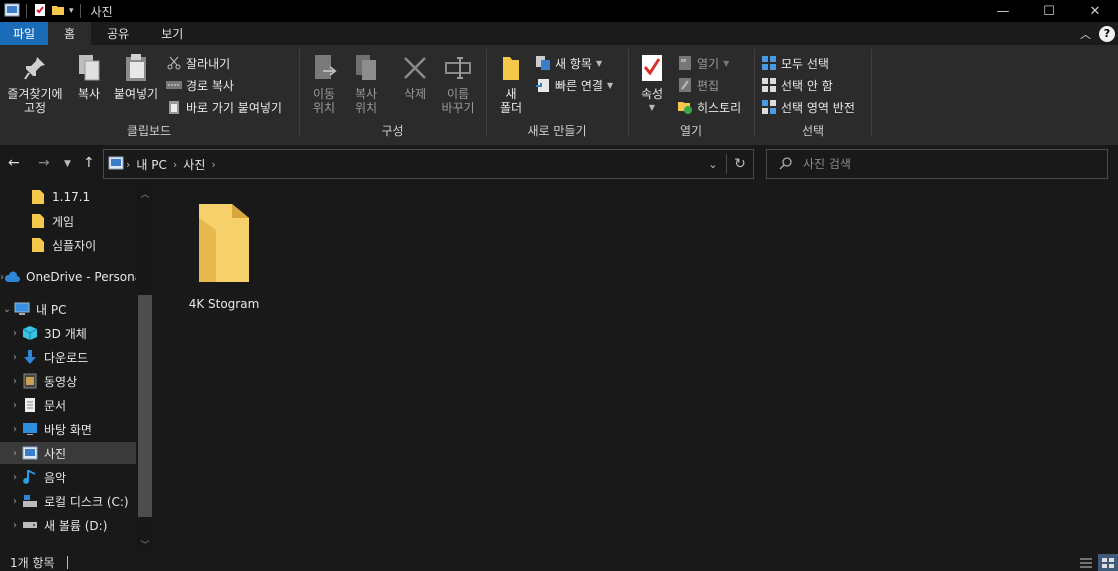  I want to click on sidebar-item-videos: › 동영상, so click(68, 381).